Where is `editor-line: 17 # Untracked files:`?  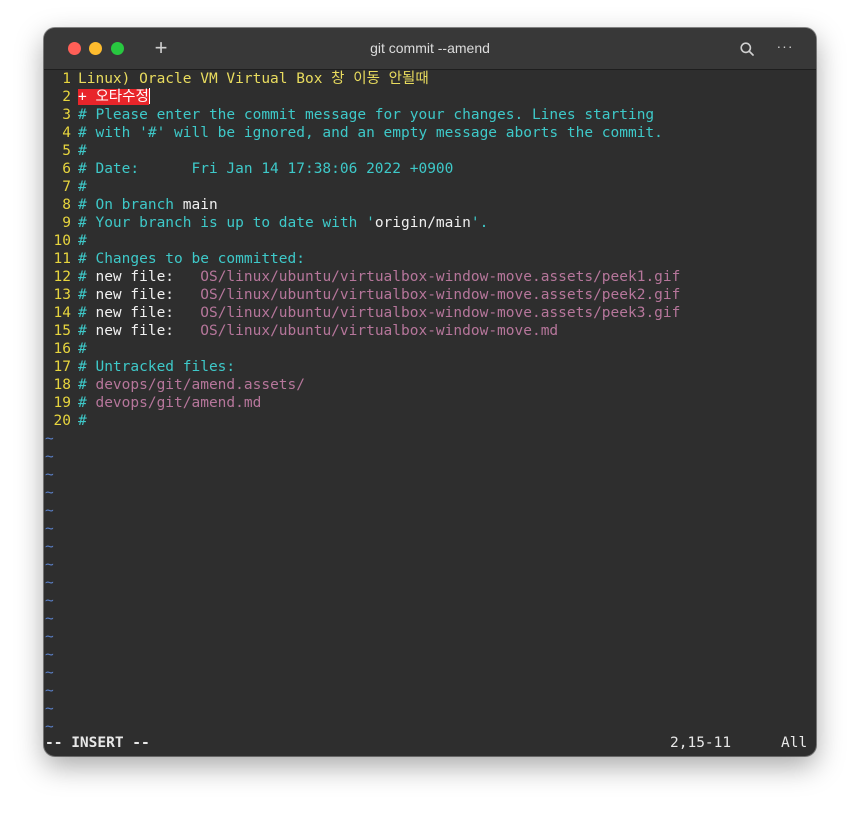
editor-line: 17 # Untracked files: is located at coordinates (430, 367).